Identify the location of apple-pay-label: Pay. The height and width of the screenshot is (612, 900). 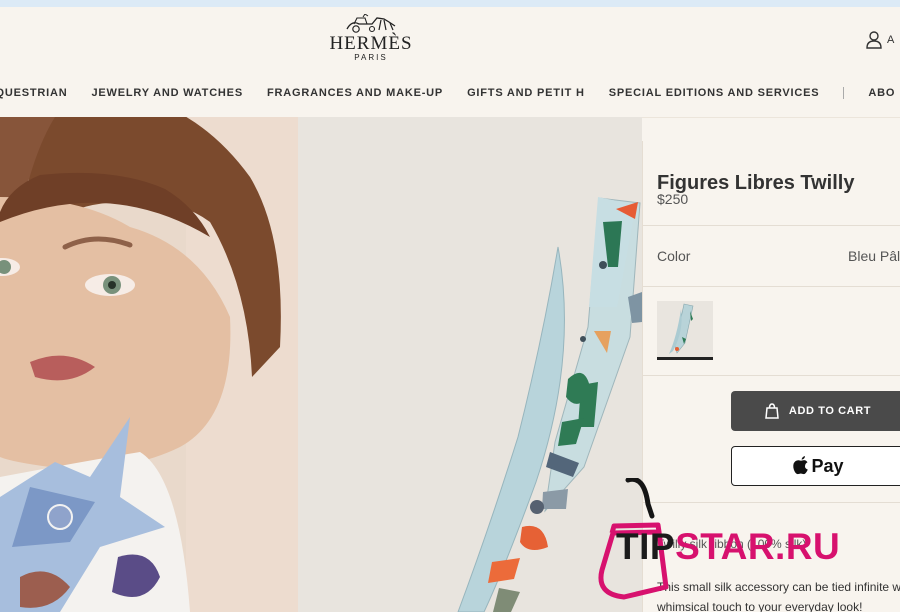
(827, 465).